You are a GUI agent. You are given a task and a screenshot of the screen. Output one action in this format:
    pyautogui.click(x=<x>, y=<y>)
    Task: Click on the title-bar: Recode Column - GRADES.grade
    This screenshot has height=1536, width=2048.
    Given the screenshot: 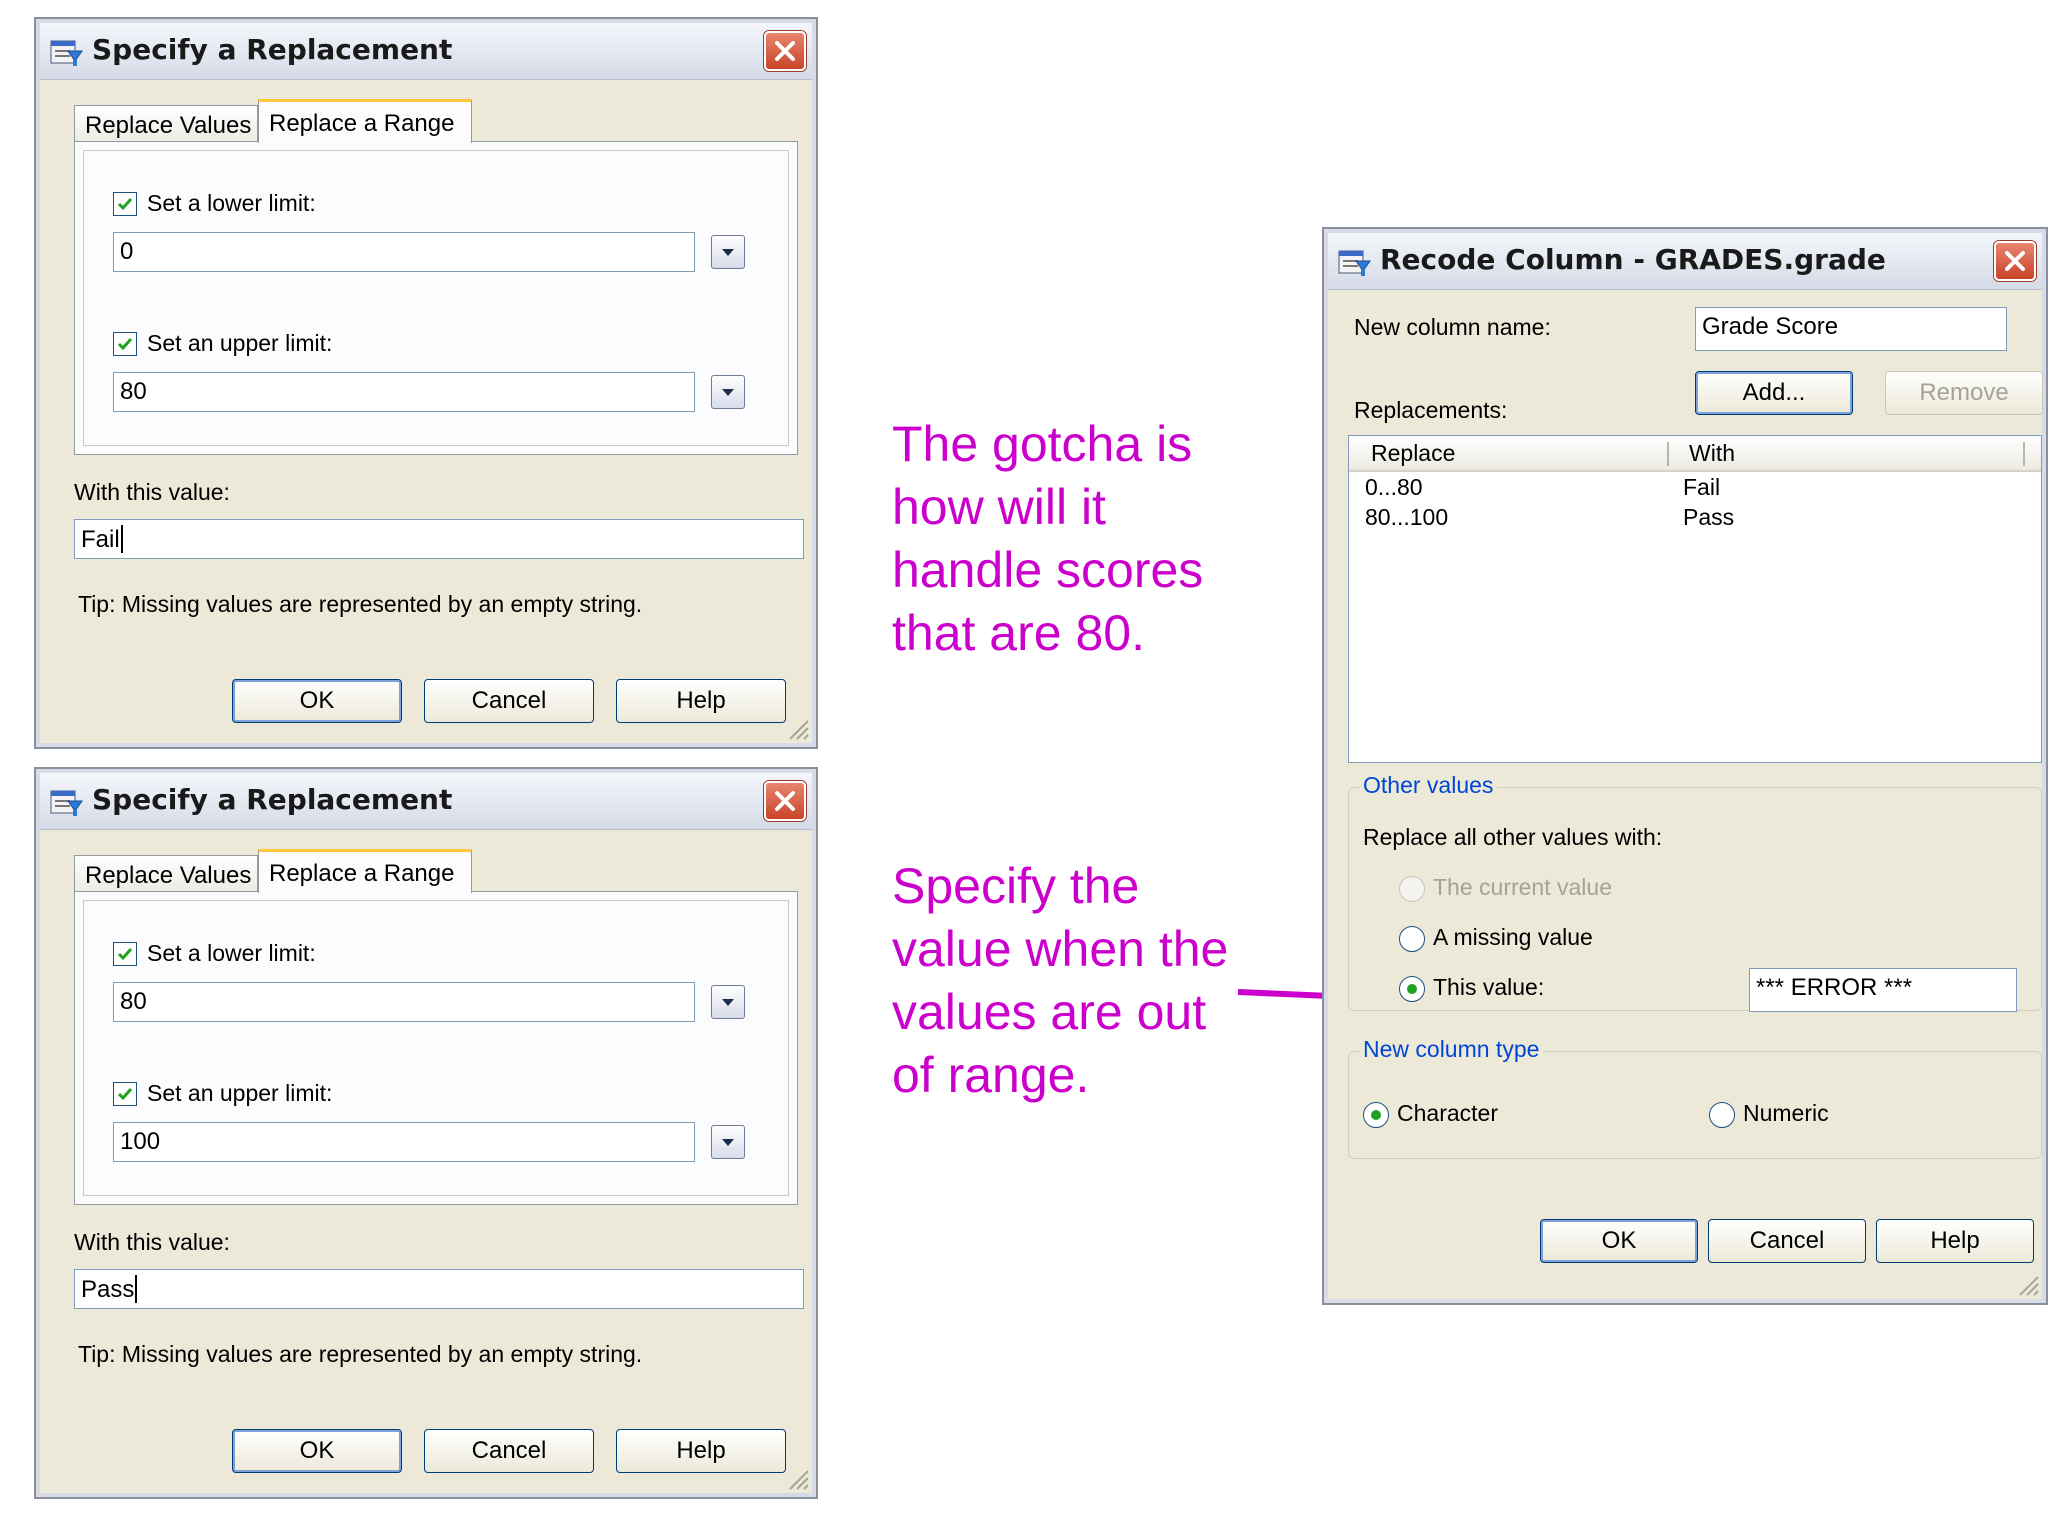 What is the action you would take?
    pyautogui.click(x=1685, y=261)
    